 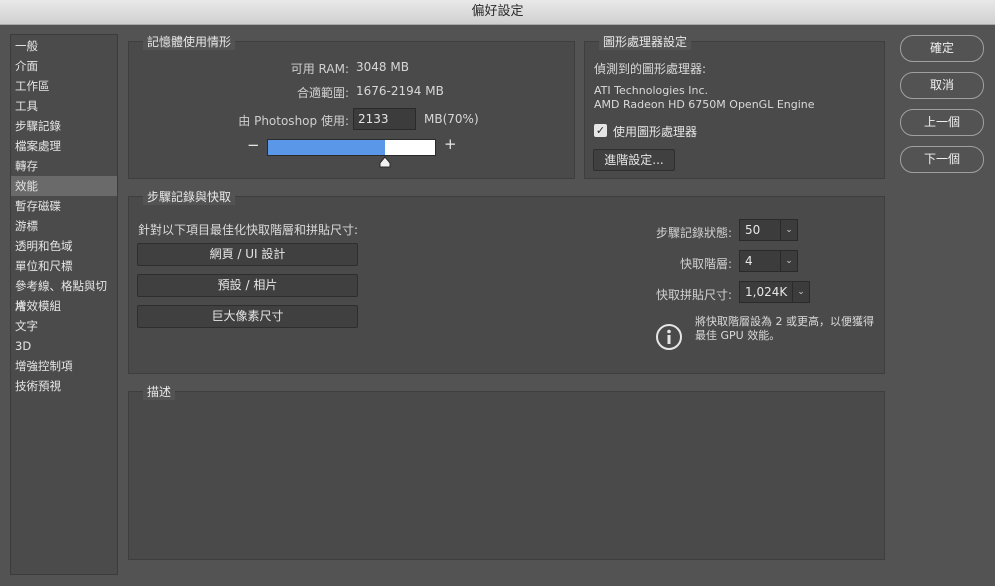 What do you see at coordinates (705, 264) in the screenshot?
I see `cache-levels-label: 快取階層:` at bounding box center [705, 264].